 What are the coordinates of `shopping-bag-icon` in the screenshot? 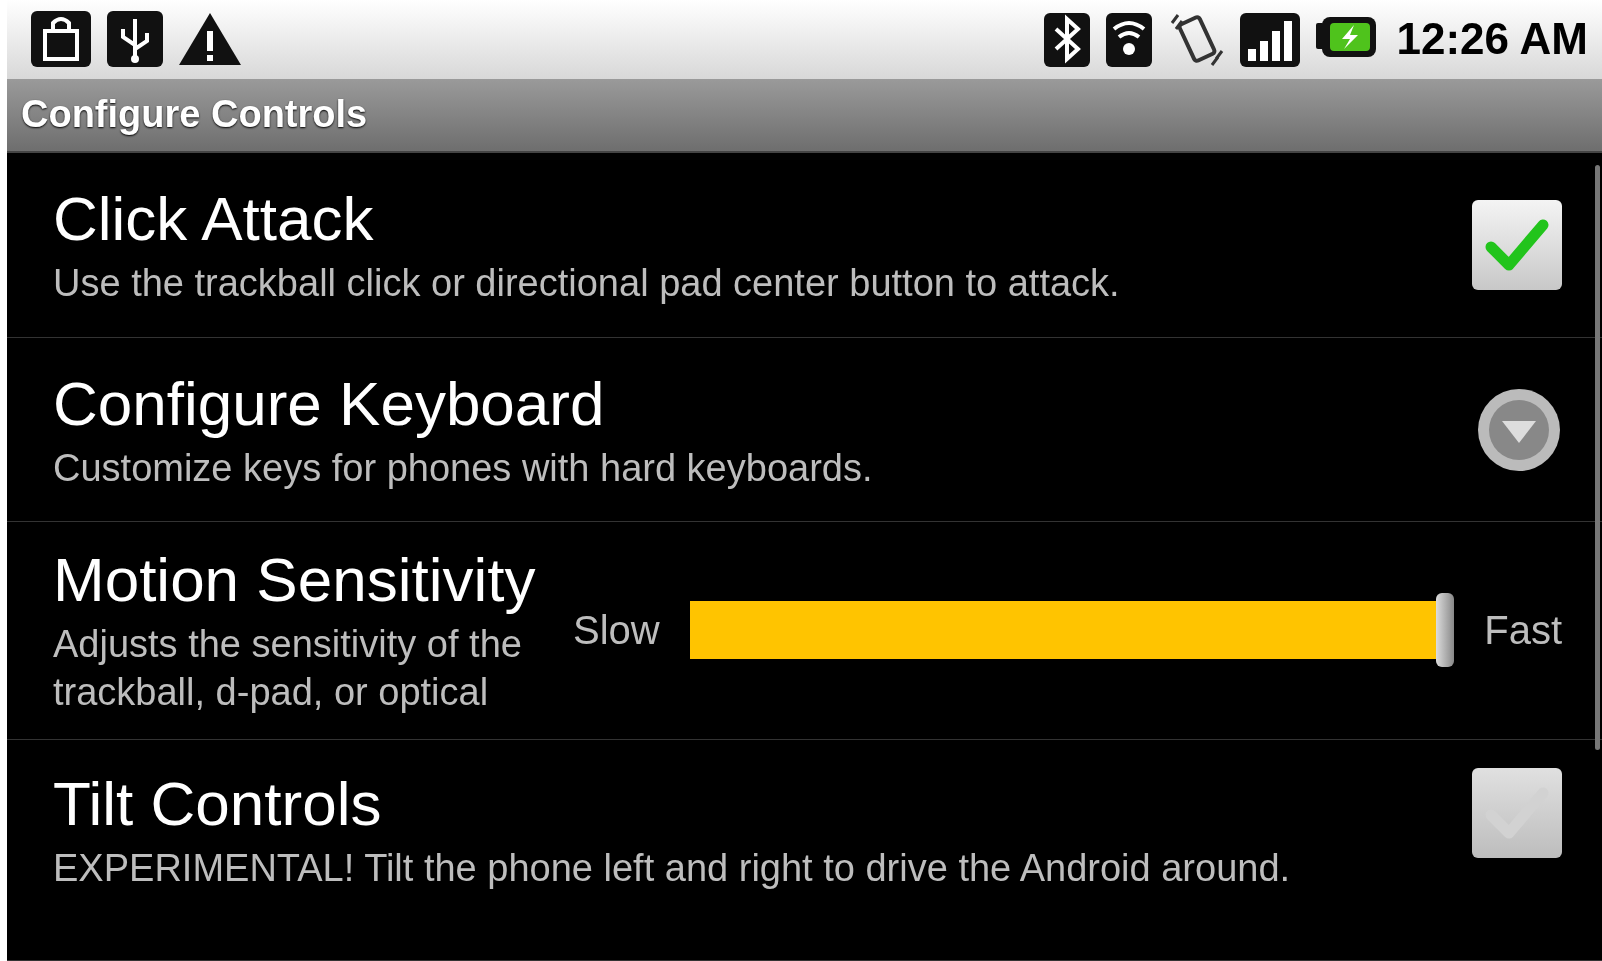 It's located at (61, 39).